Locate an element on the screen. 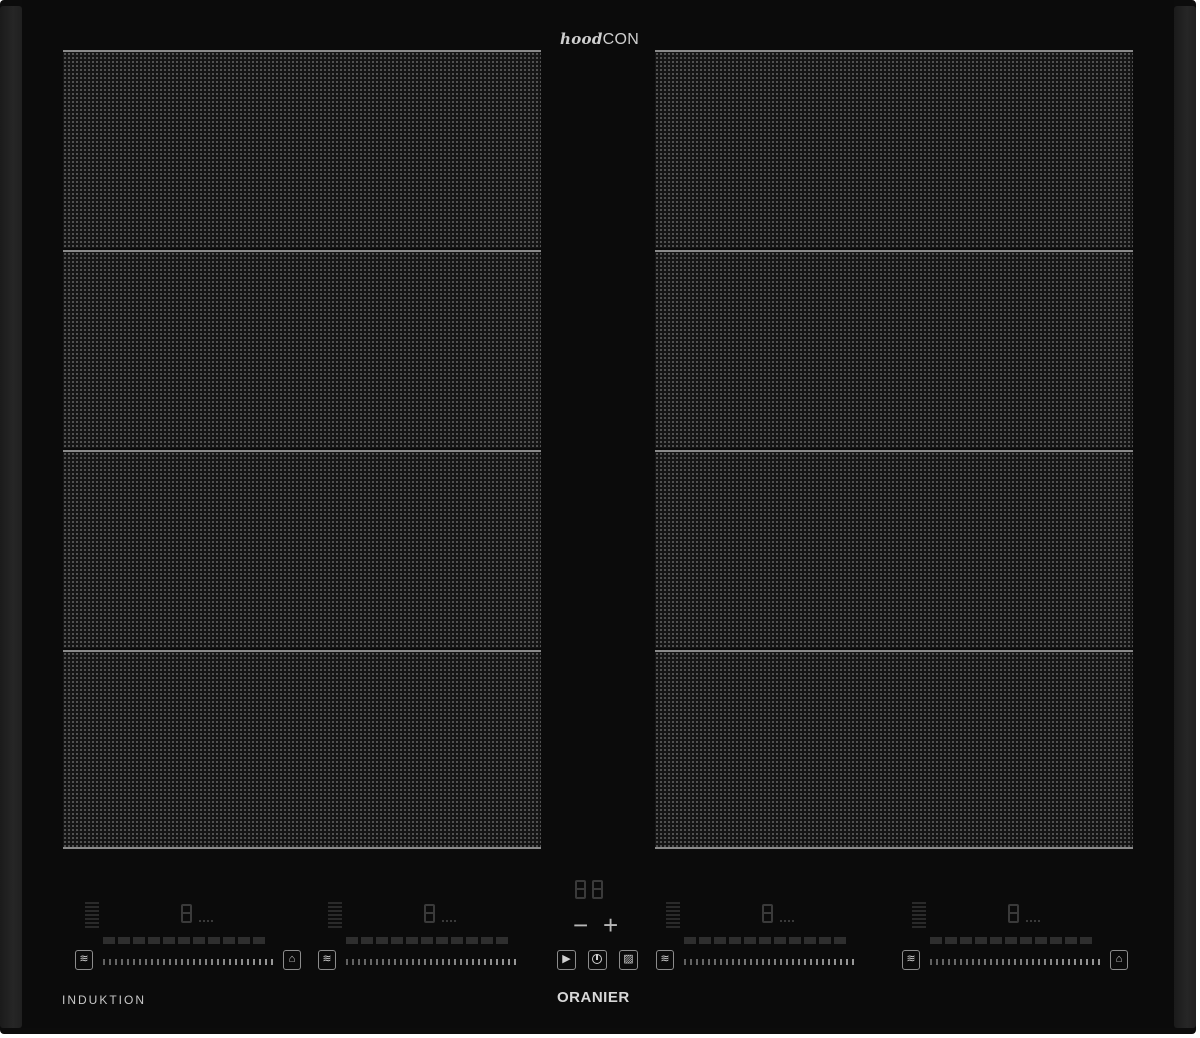 The width and height of the screenshot is (1200, 1038). oranier-logo: ORANIER is located at coordinates (593, 997).